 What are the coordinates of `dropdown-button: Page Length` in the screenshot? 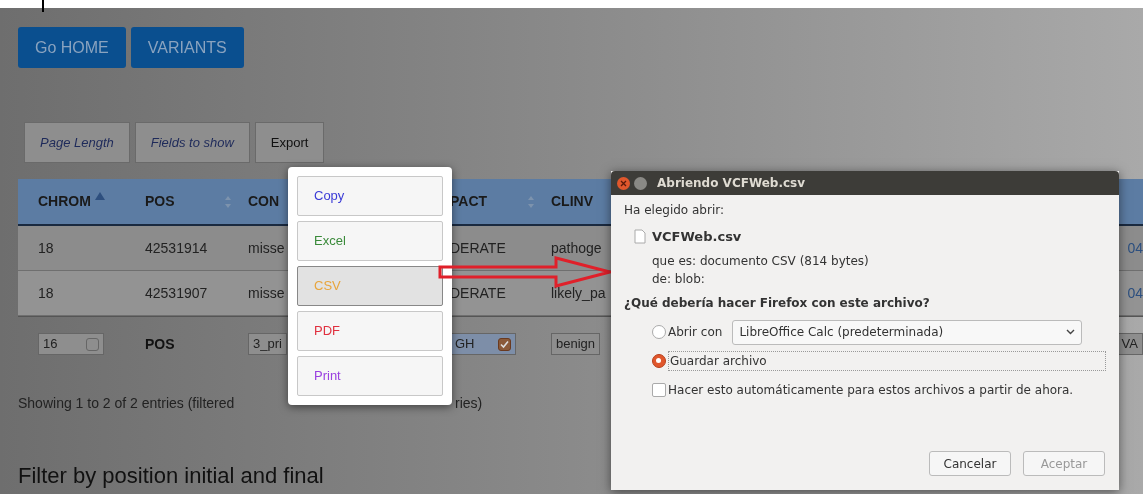 It's located at (77, 142).